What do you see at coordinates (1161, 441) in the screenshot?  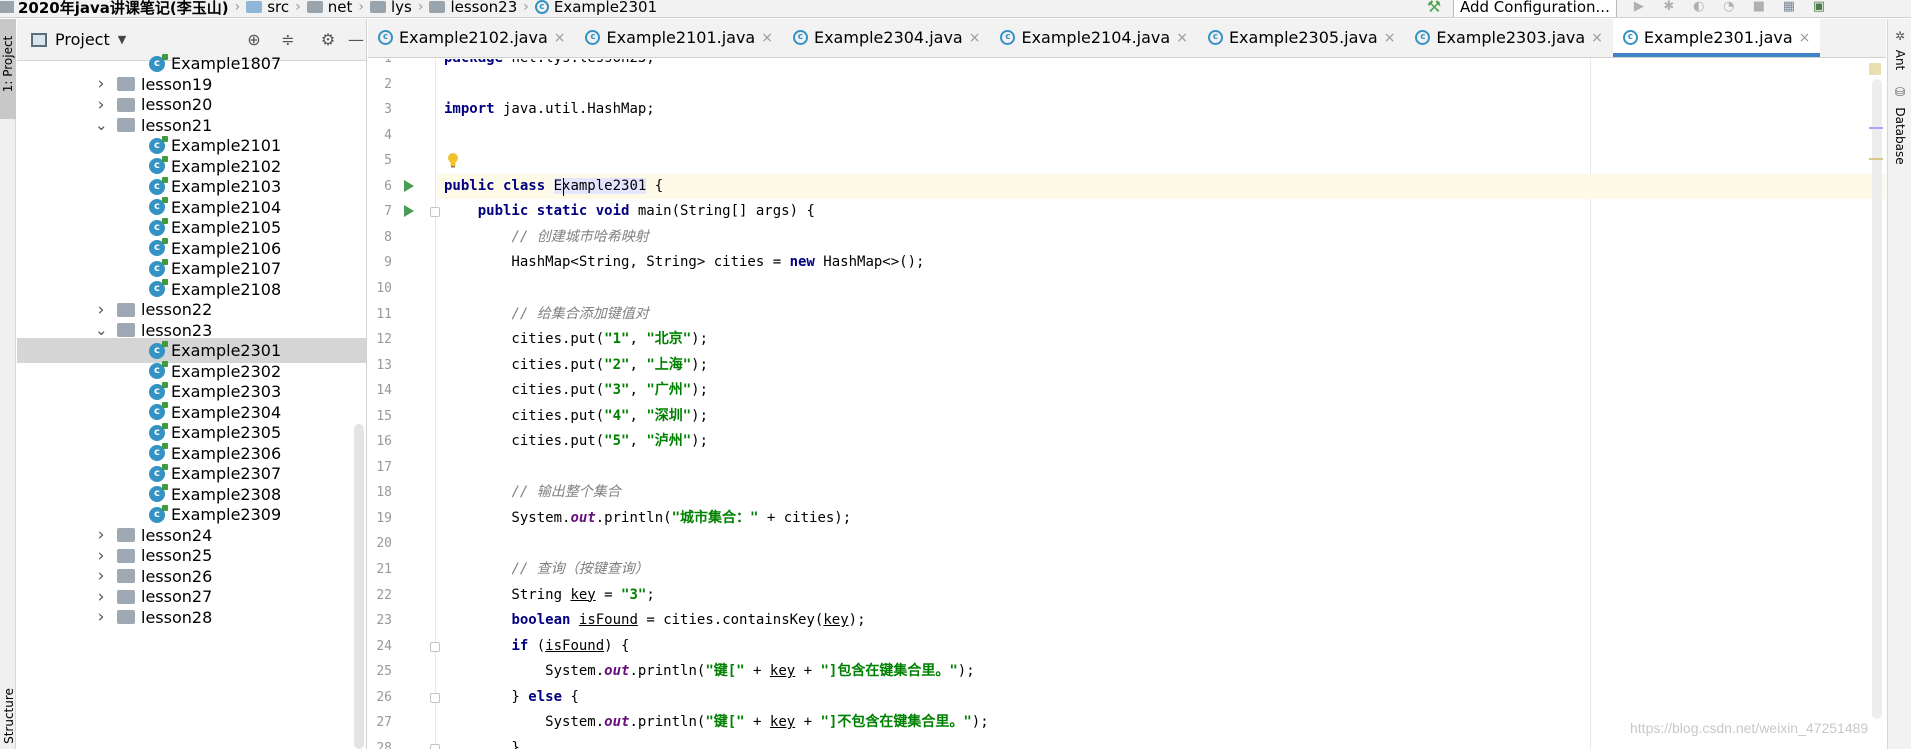 I see `code-line: cities.put("5", "泸州");` at bounding box center [1161, 441].